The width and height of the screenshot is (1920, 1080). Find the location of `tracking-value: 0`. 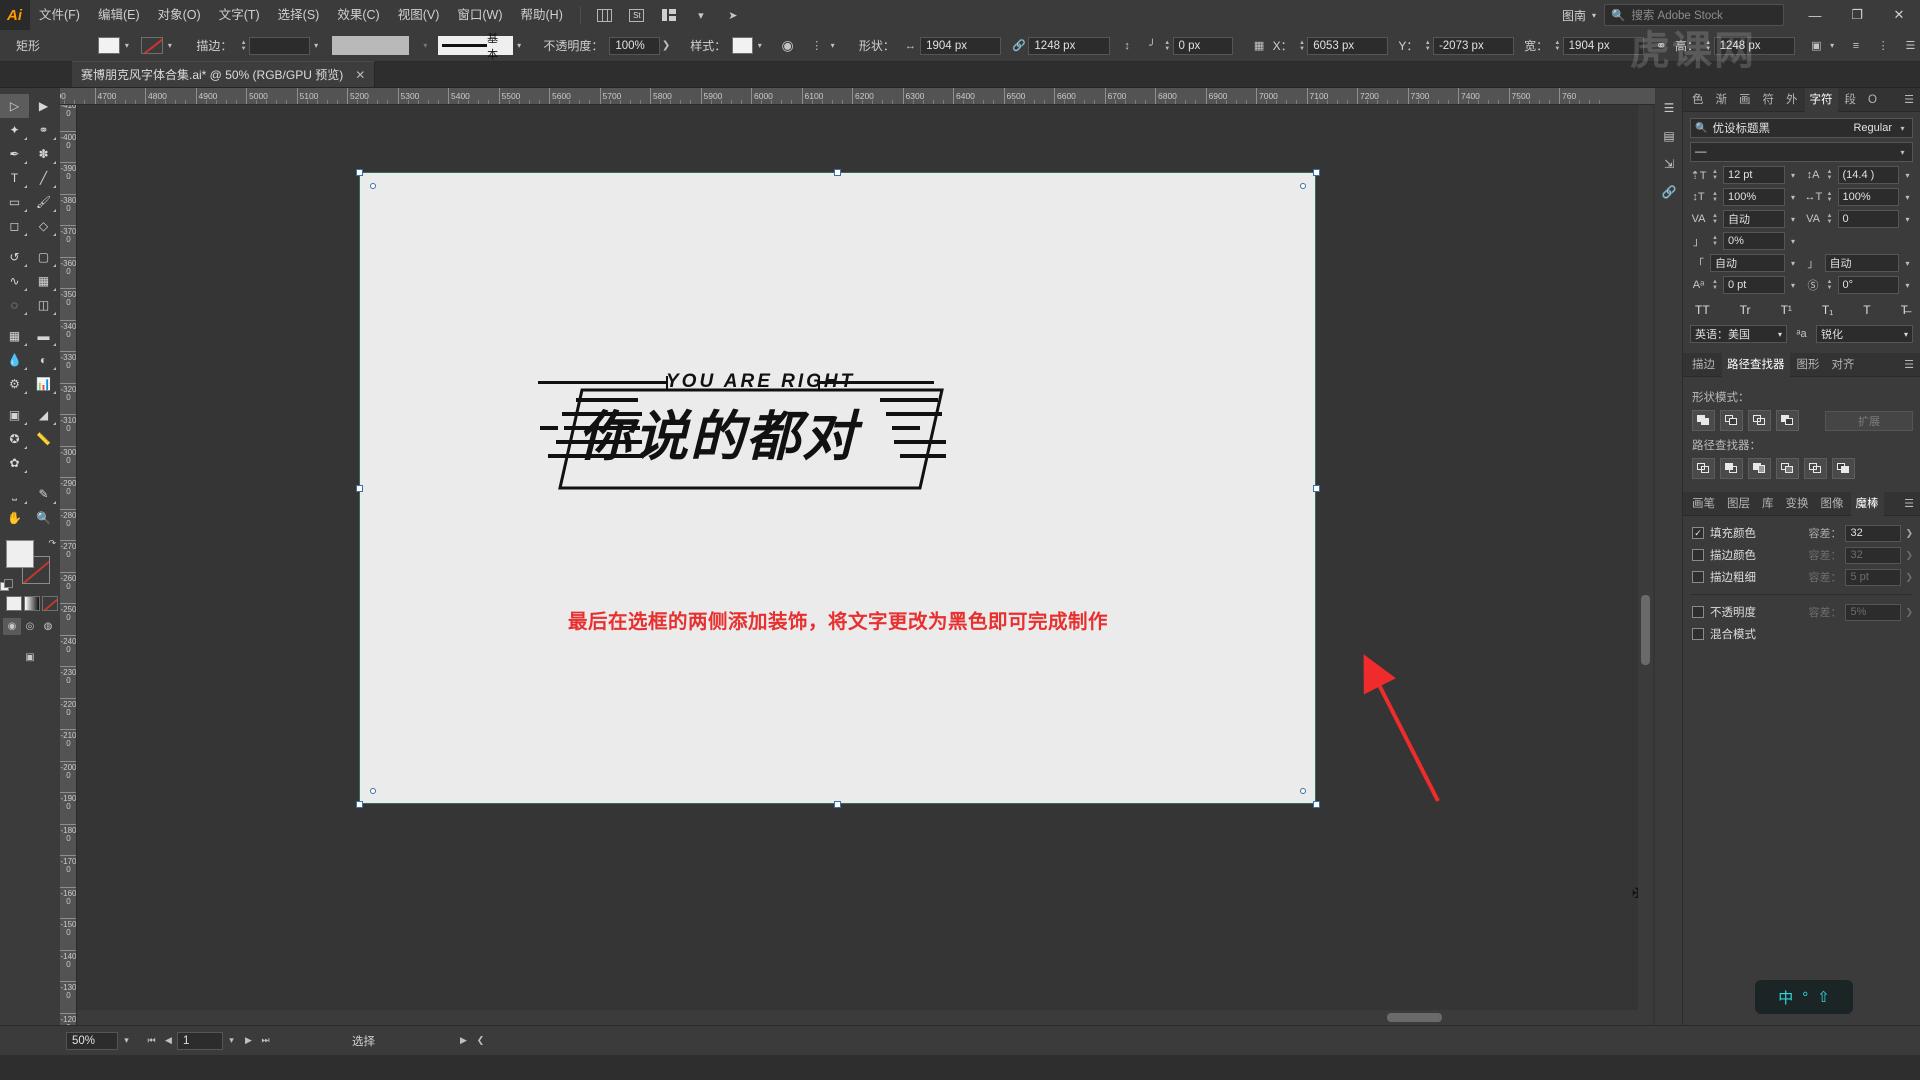

tracking-value: 0 is located at coordinates (1868, 219).